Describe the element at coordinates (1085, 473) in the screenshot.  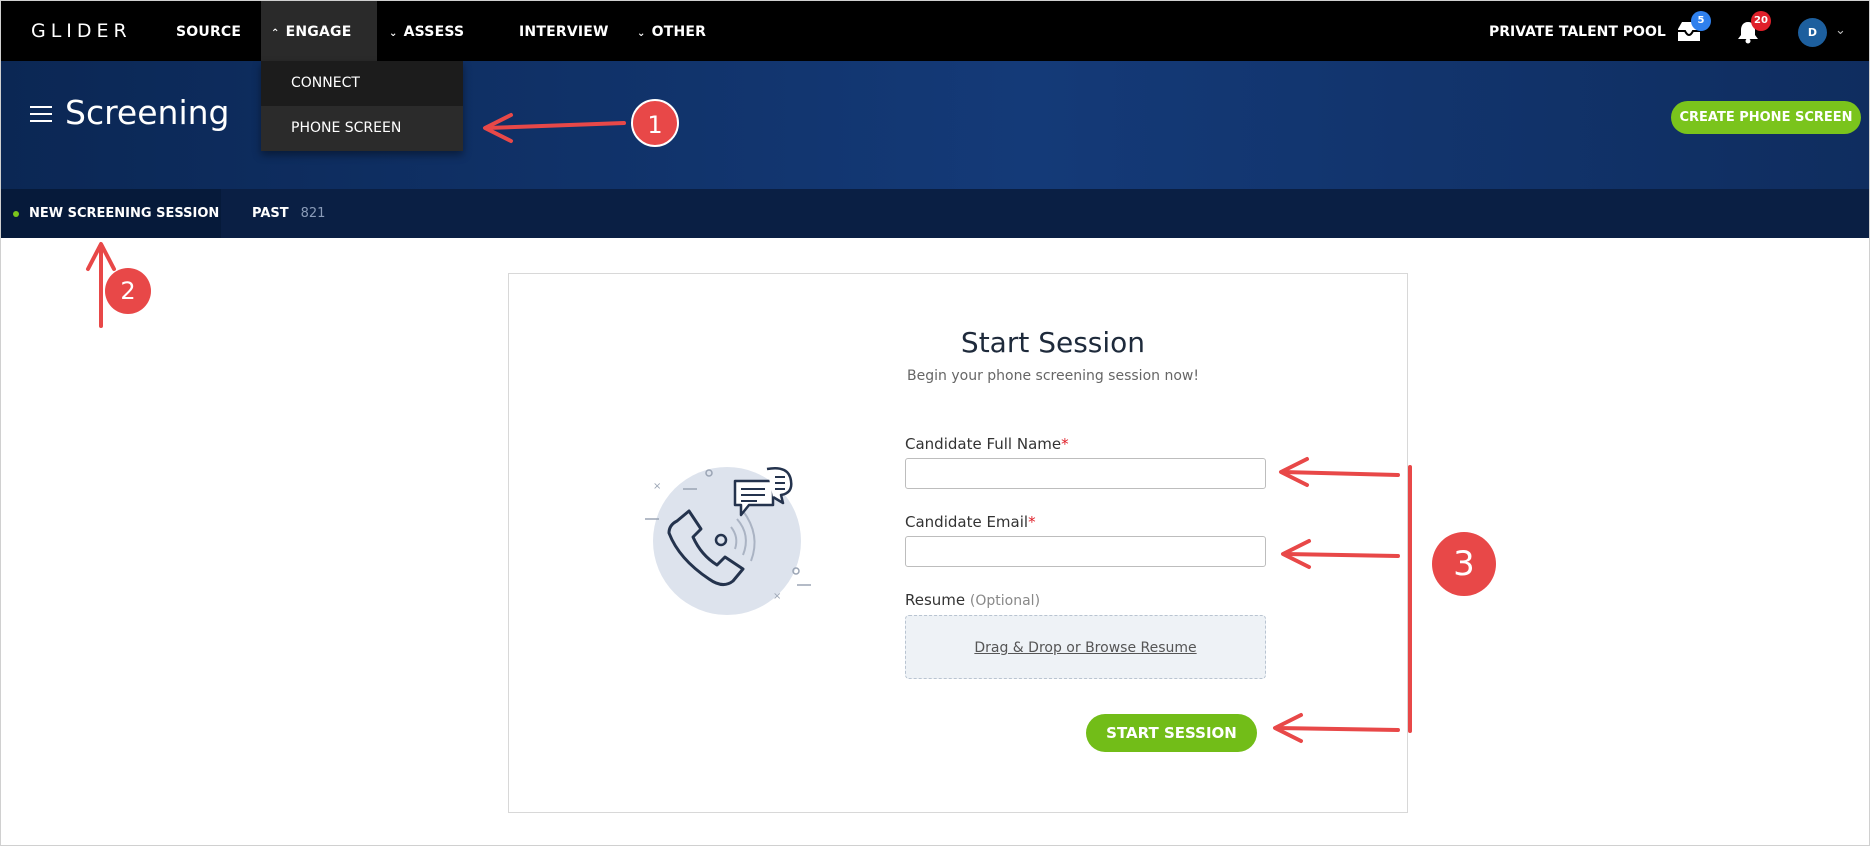
I see `candidate-full-name-input` at that location.